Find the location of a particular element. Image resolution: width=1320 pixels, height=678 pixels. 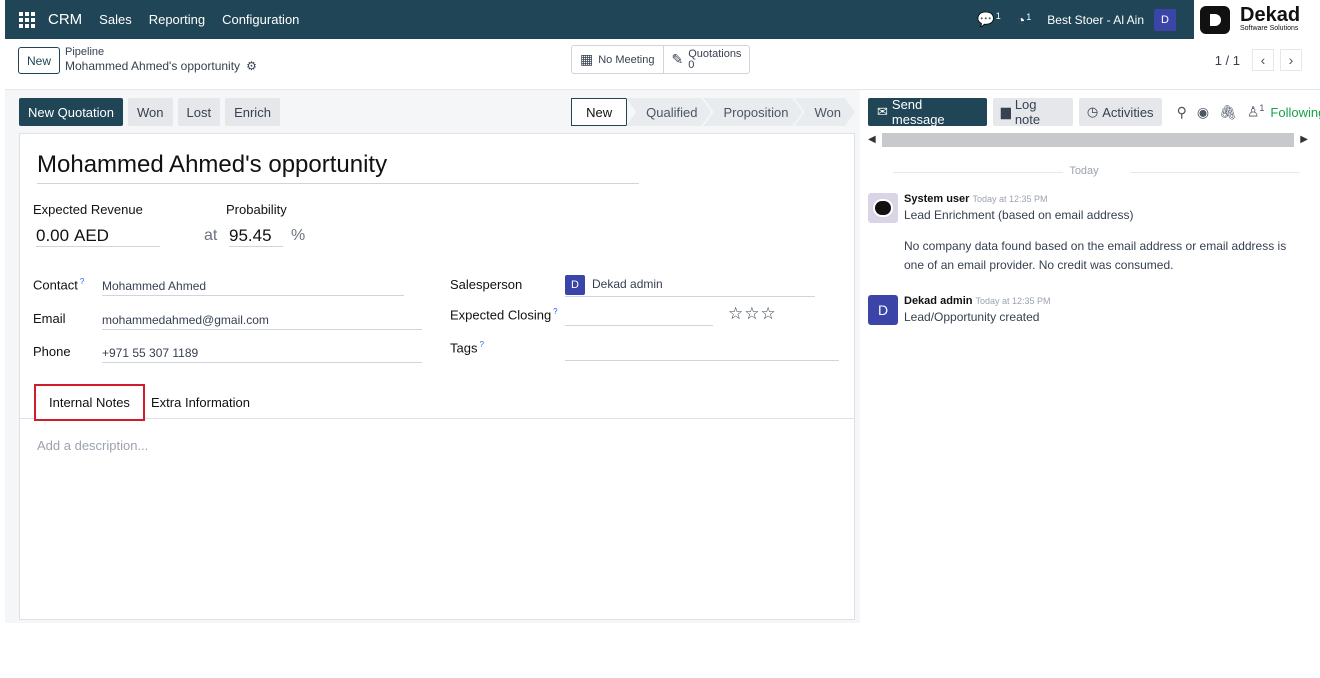

horizontal-scrollbar: ◀ ▶ is located at coordinates (1088, 139).